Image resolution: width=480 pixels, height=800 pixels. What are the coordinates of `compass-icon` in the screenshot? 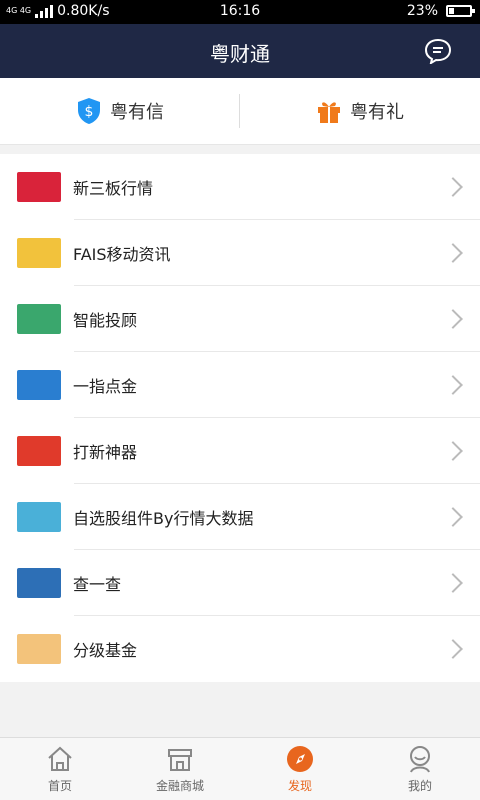 It's located at (300, 758).